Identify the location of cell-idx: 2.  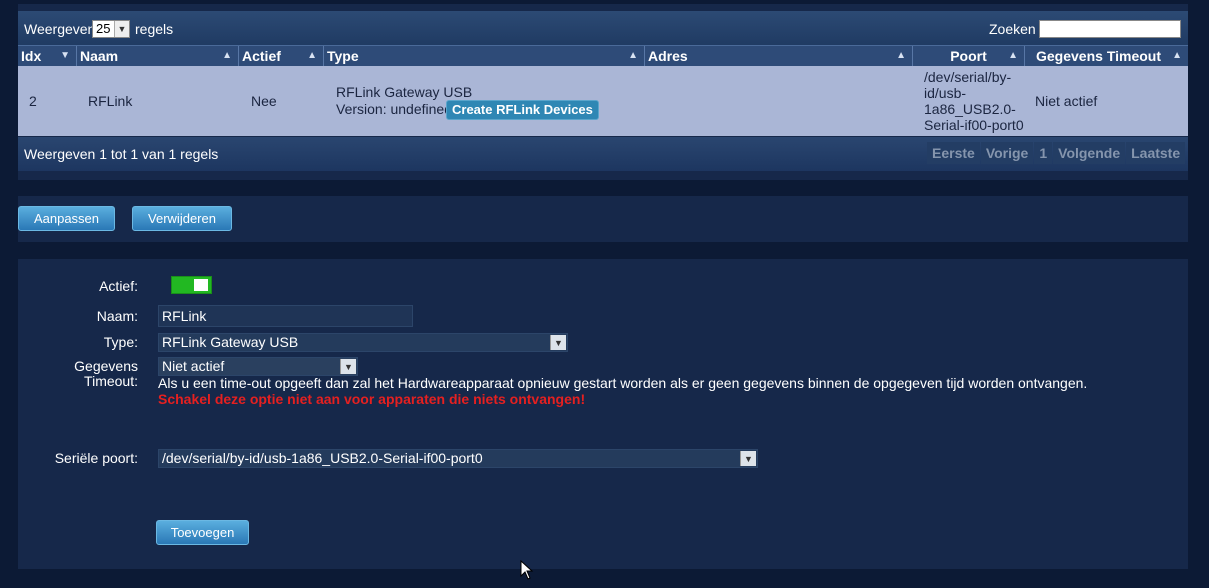
(33, 101).